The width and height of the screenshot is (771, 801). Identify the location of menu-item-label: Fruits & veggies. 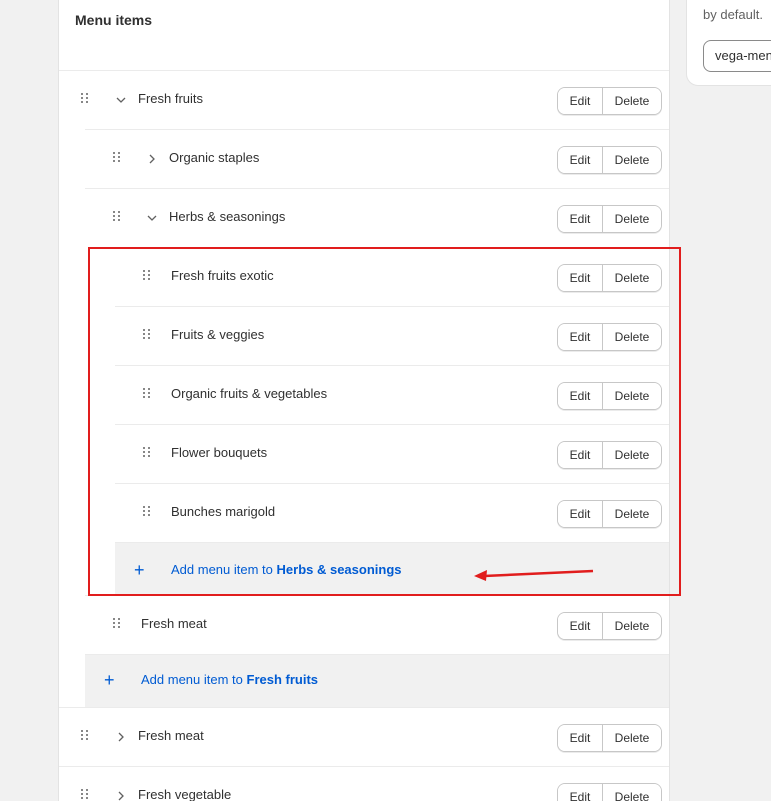
(218, 334).